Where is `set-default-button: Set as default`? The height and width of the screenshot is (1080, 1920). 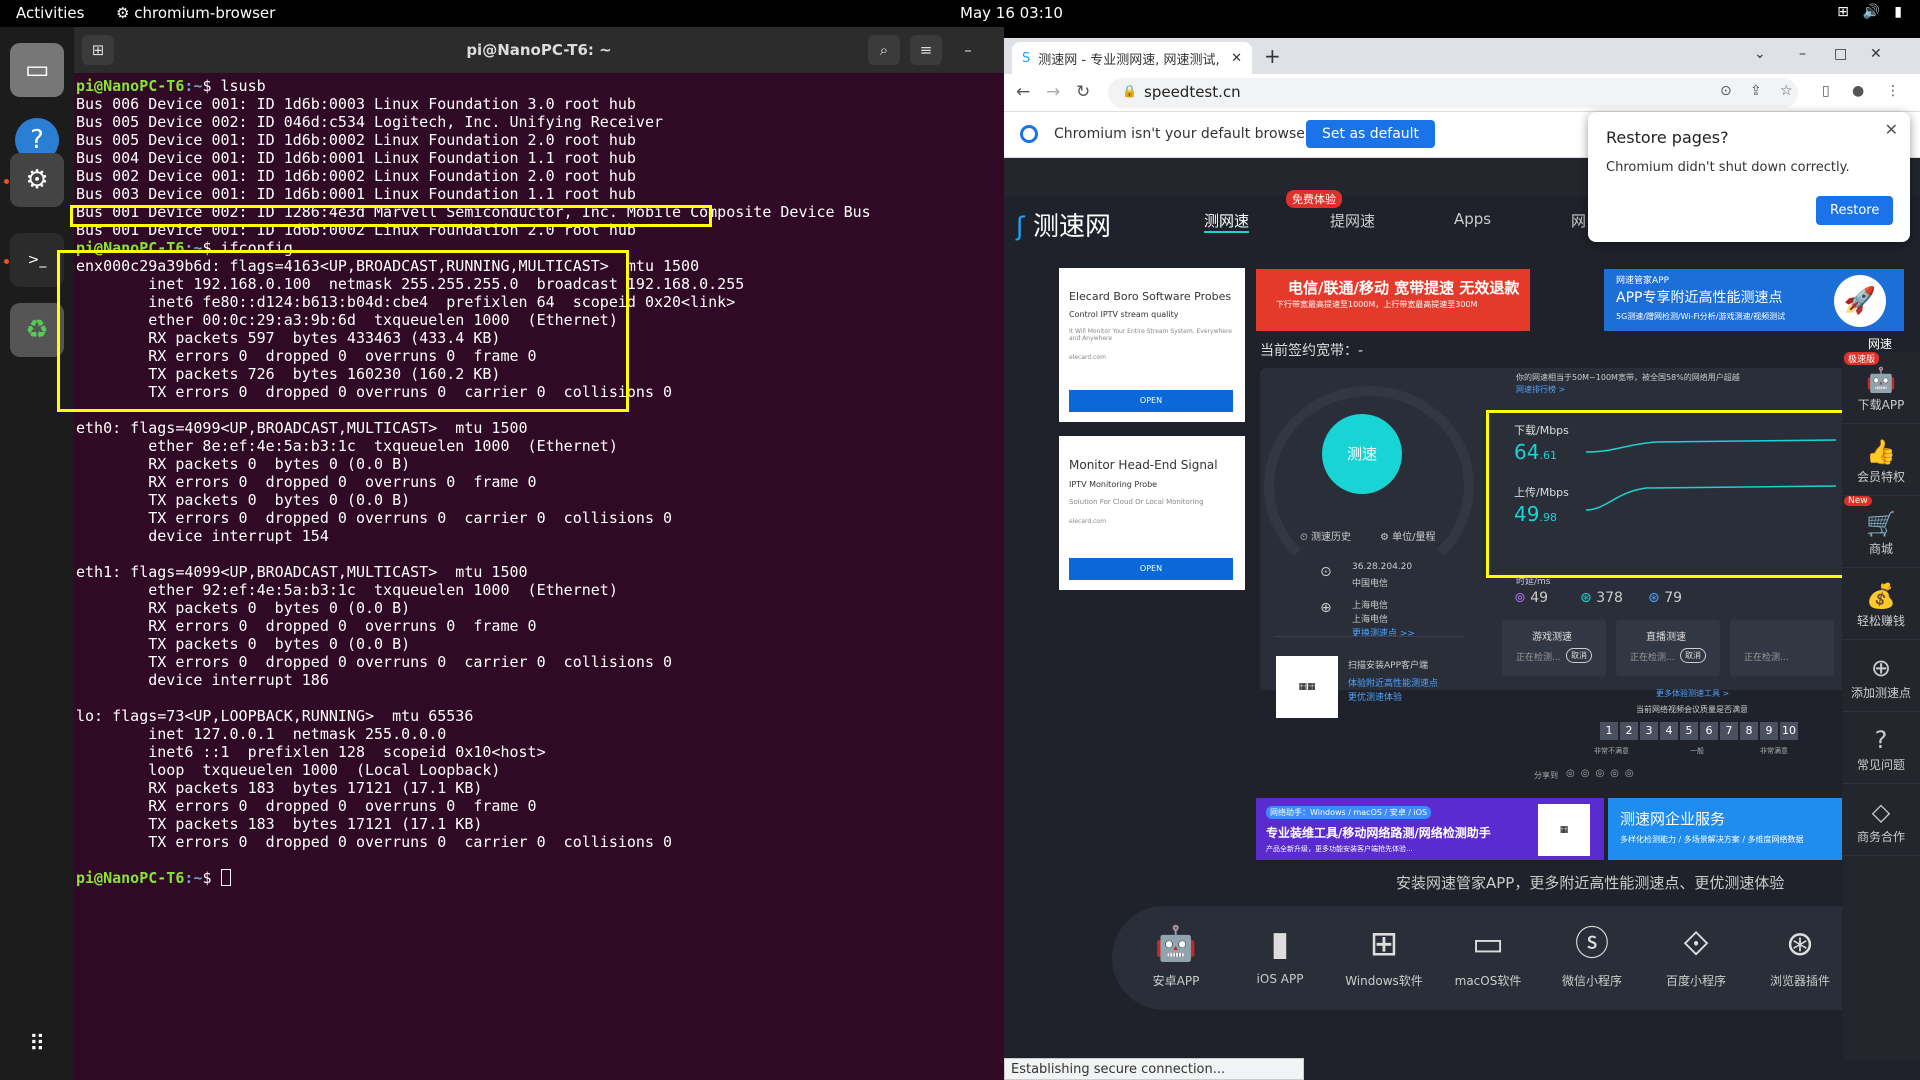 set-default-button: Set as default is located at coordinates (1371, 134).